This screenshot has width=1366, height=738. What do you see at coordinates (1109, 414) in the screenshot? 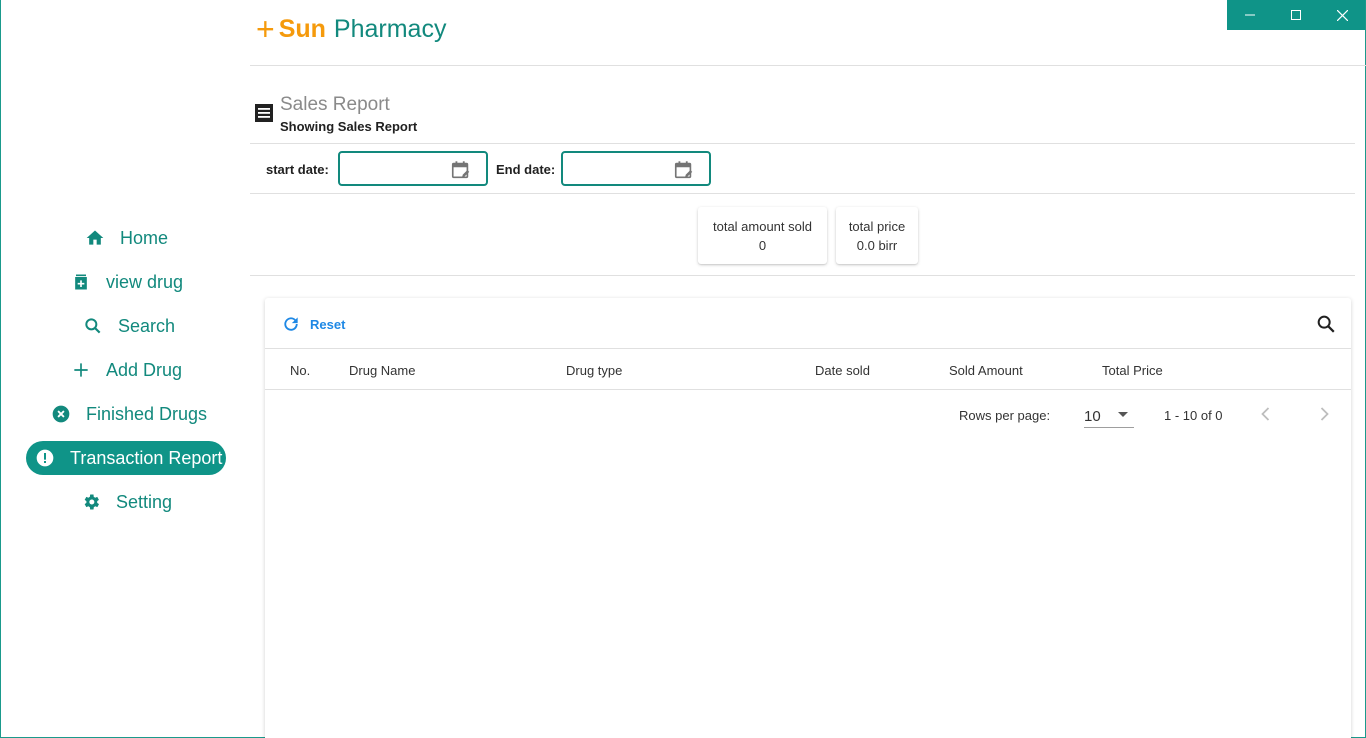
I see `rows-per-page-select: 10` at bounding box center [1109, 414].